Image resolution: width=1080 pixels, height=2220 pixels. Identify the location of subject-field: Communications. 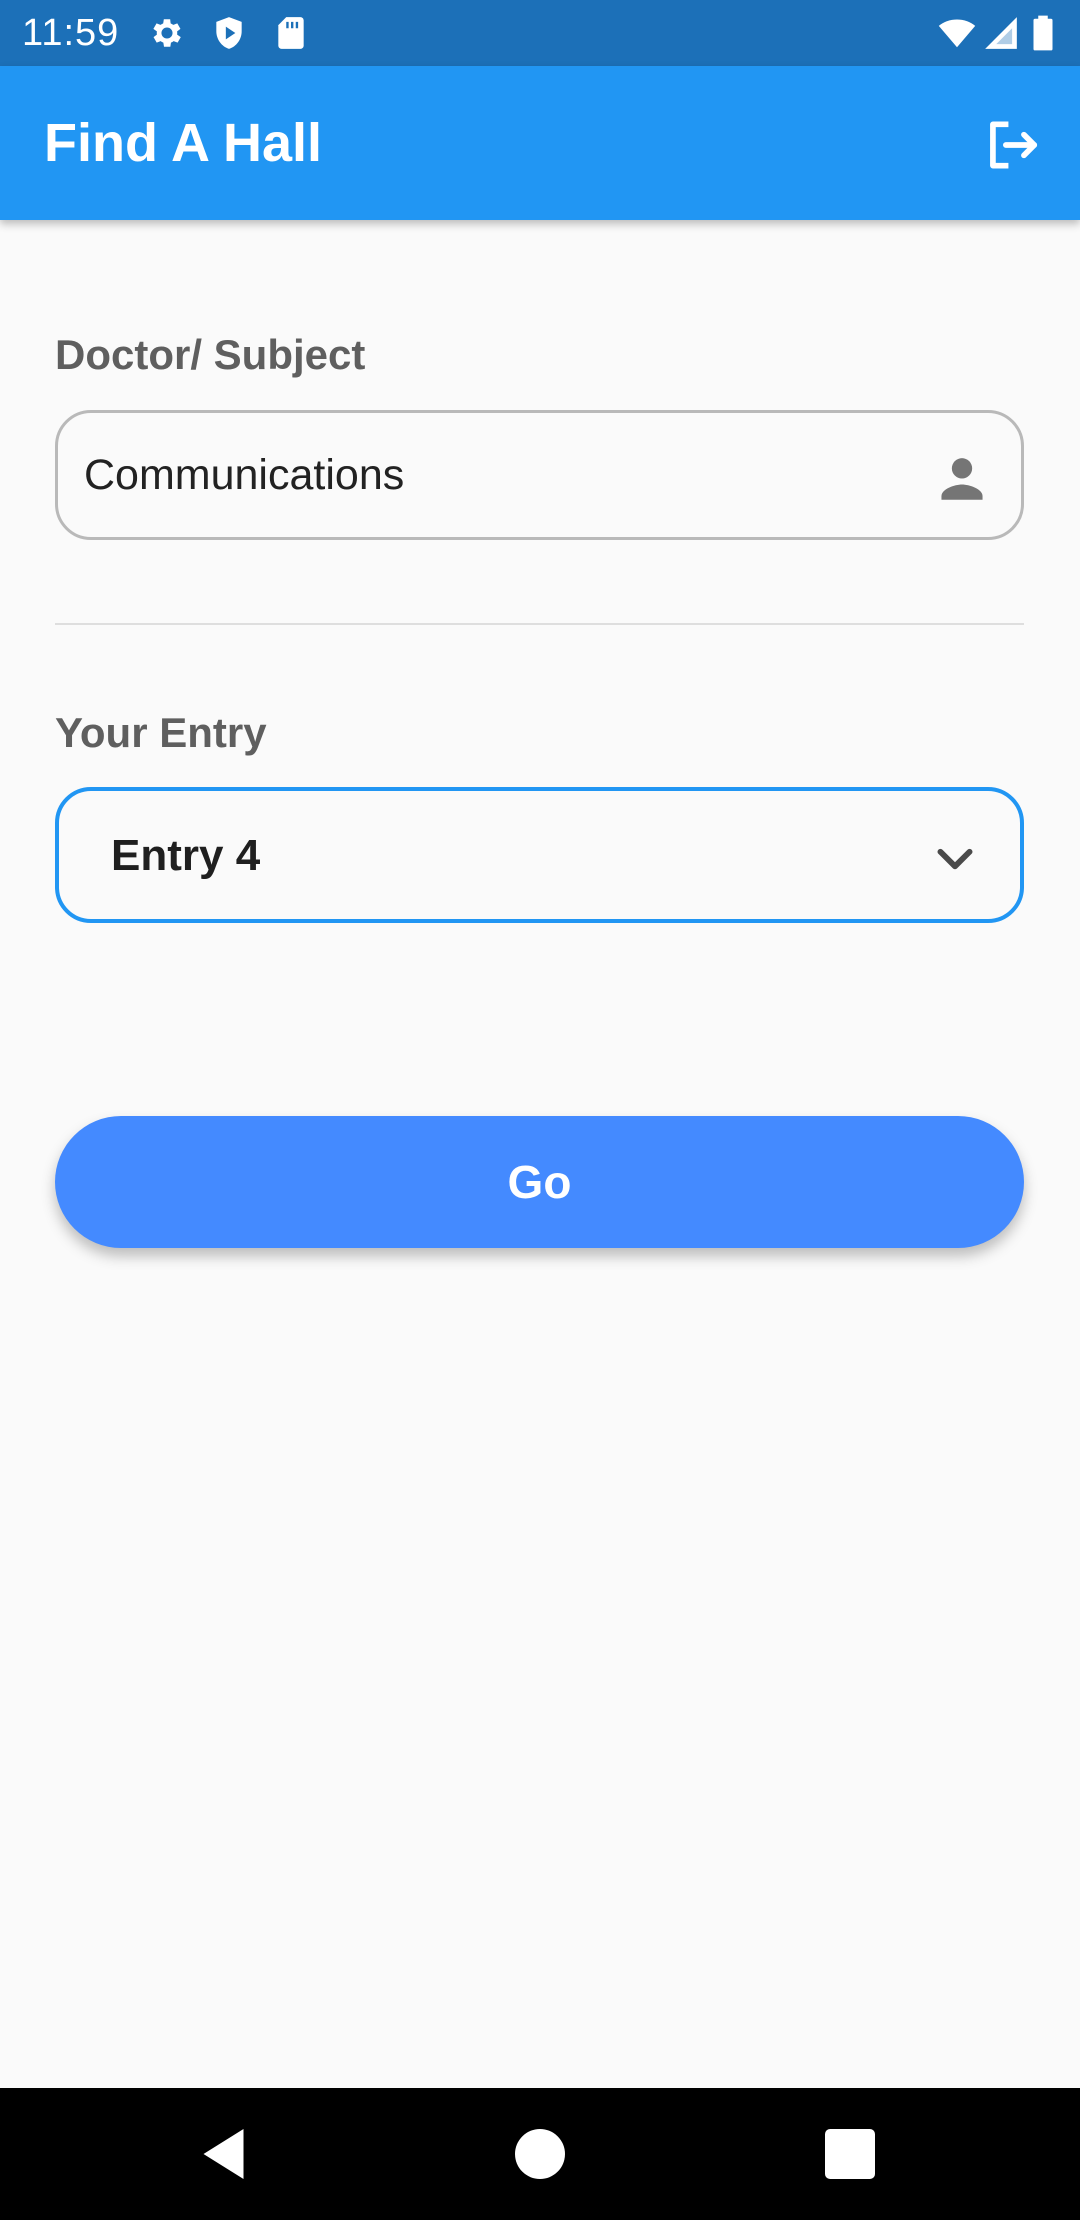
(539, 475).